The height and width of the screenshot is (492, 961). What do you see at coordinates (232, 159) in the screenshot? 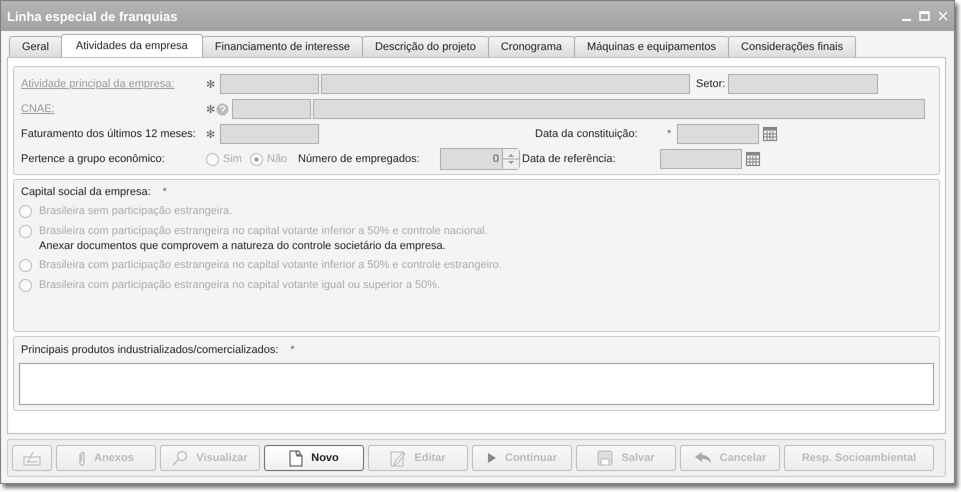
I see `radio-label: Sim` at bounding box center [232, 159].